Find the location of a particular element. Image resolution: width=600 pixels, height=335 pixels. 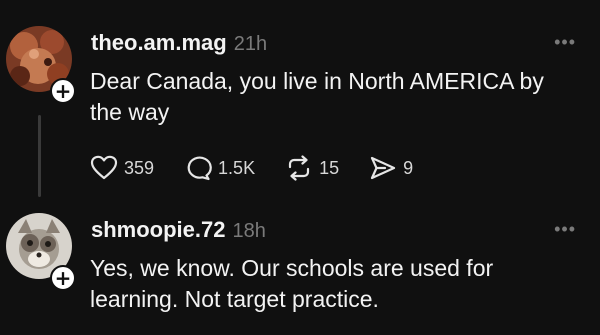

repost-count: 15 is located at coordinates (329, 167).